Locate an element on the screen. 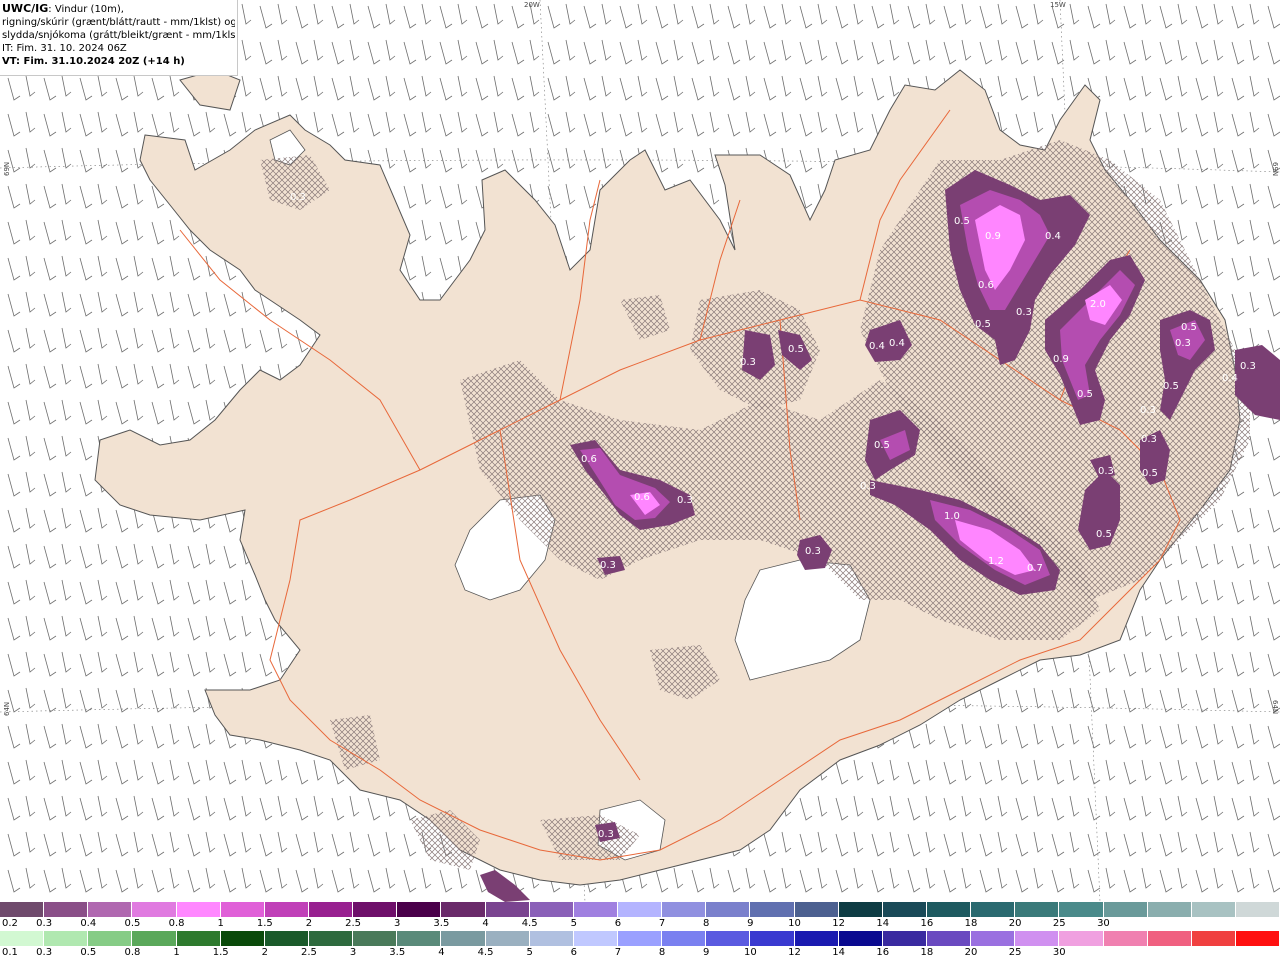 The height and width of the screenshot is (960, 1280). legend-label: 0.8 is located at coordinates (132, 952).